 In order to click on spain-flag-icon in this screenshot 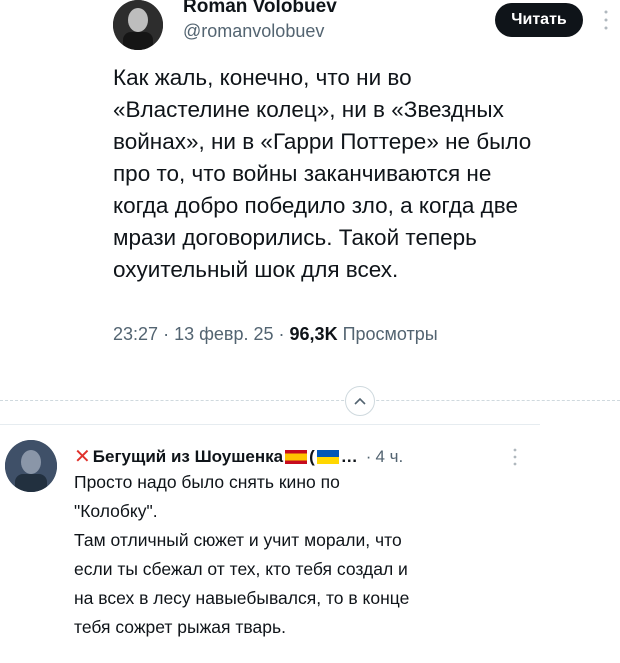, I will do `click(296, 456)`.